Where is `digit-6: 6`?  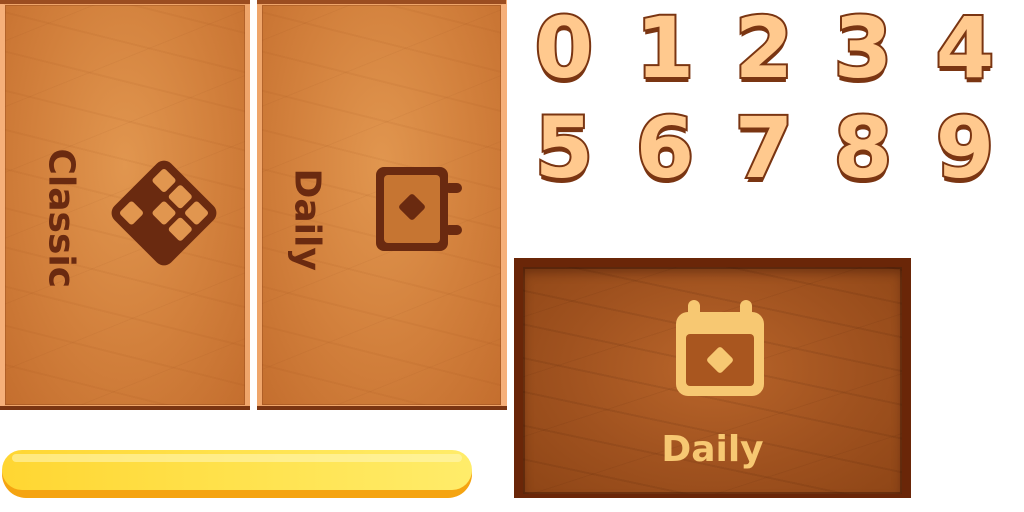 digit-6: 6 is located at coordinates (665, 148).